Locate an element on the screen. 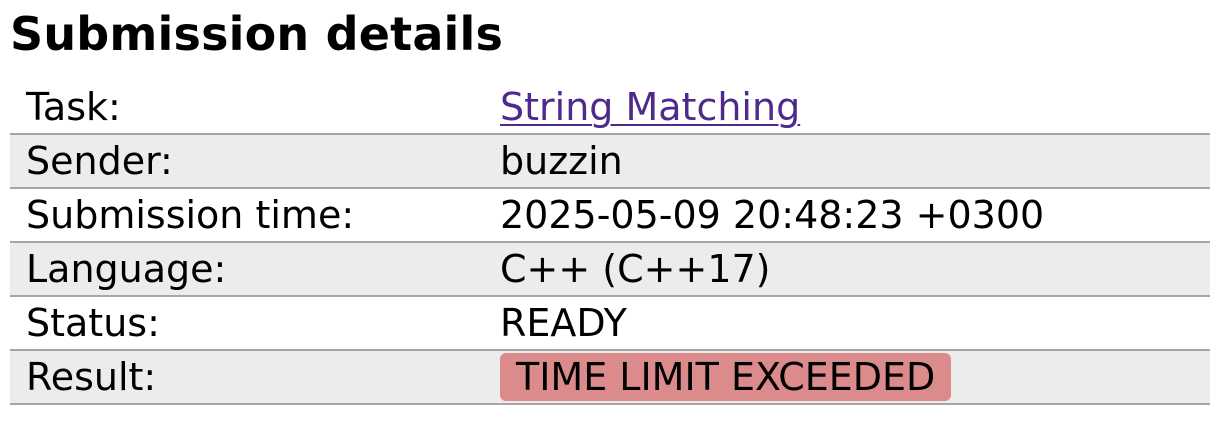 The image size is (1232, 436). table-row-sender: Sender: buzzin is located at coordinates (610, 161).